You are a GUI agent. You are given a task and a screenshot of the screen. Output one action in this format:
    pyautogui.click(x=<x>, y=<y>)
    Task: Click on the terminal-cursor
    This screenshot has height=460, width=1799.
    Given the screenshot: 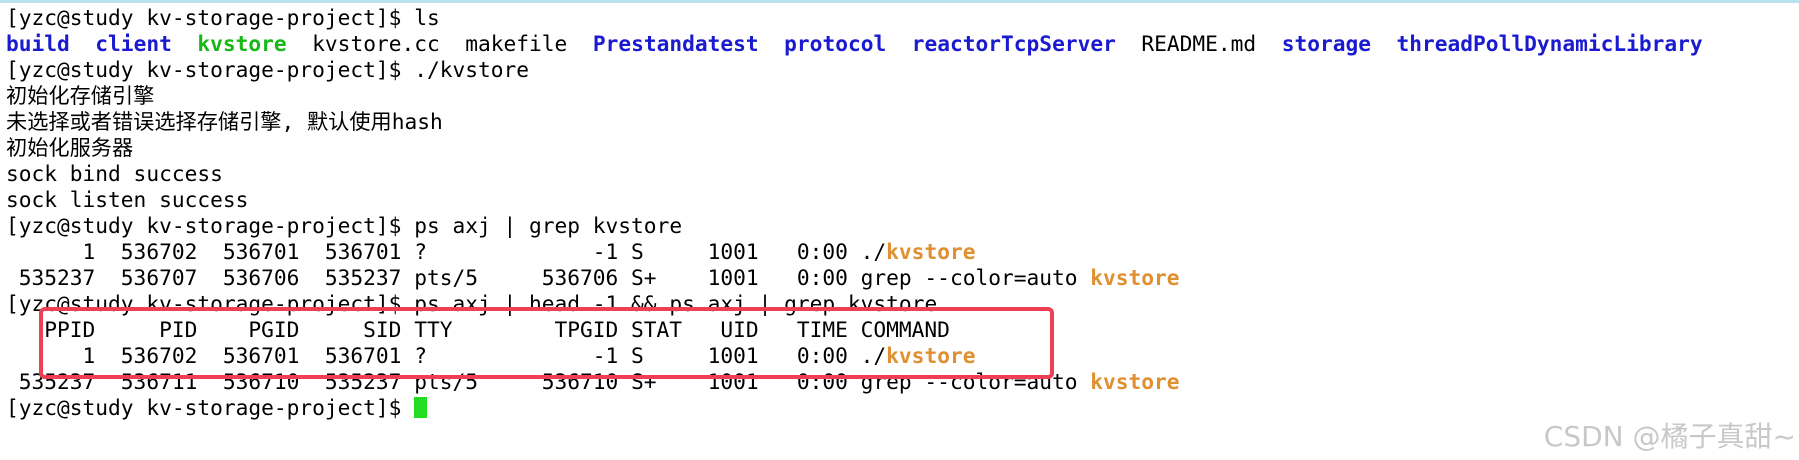 What is the action you would take?
    pyautogui.click(x=421, y=407)
    